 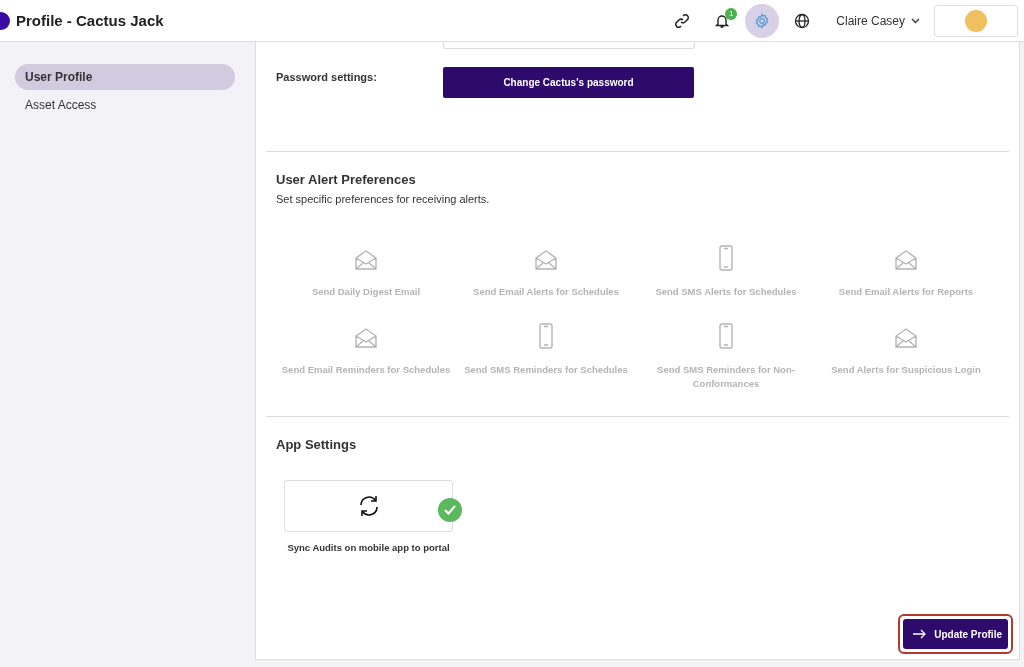 What do you see at coordinates (546, 272) in the screenshot?
I see `alert-option: Send Email Alerts for Schedules` at bounding box center [546, 272].